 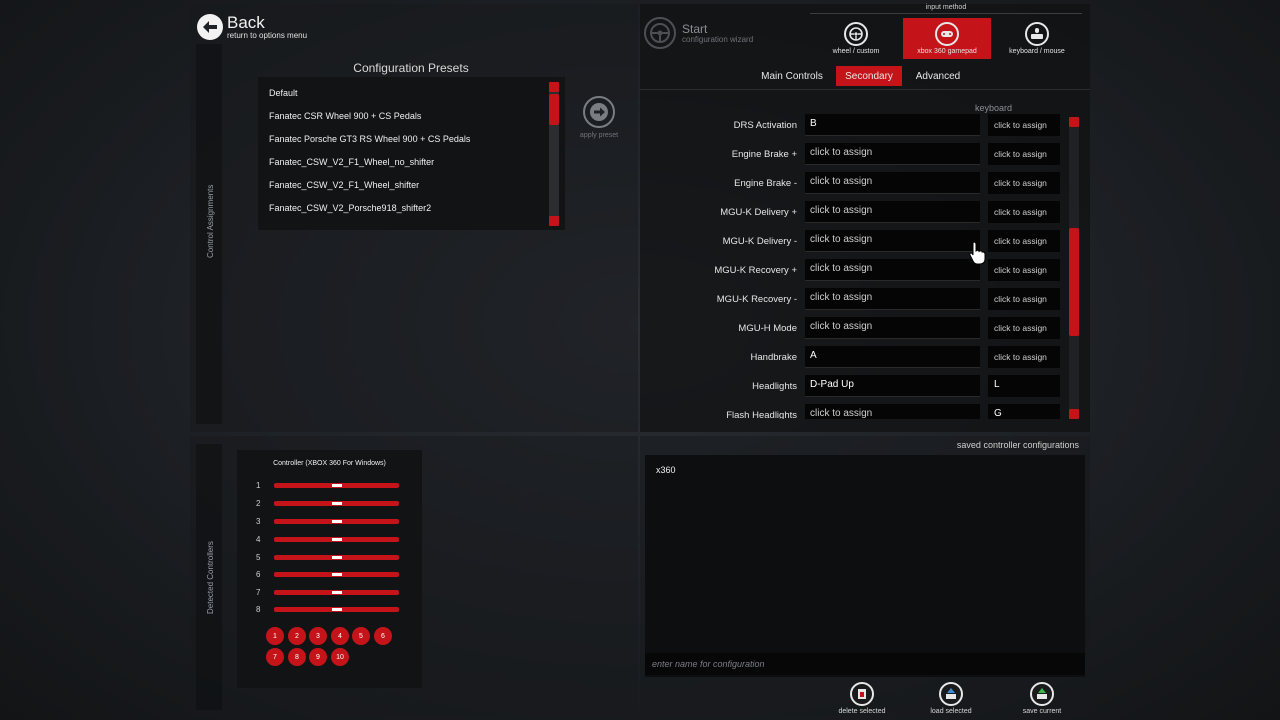 What do you see at coordinates (765, 183) in the screenshot?
I see `binding-label: Engine Brake -` at bounding box center [765, 183].